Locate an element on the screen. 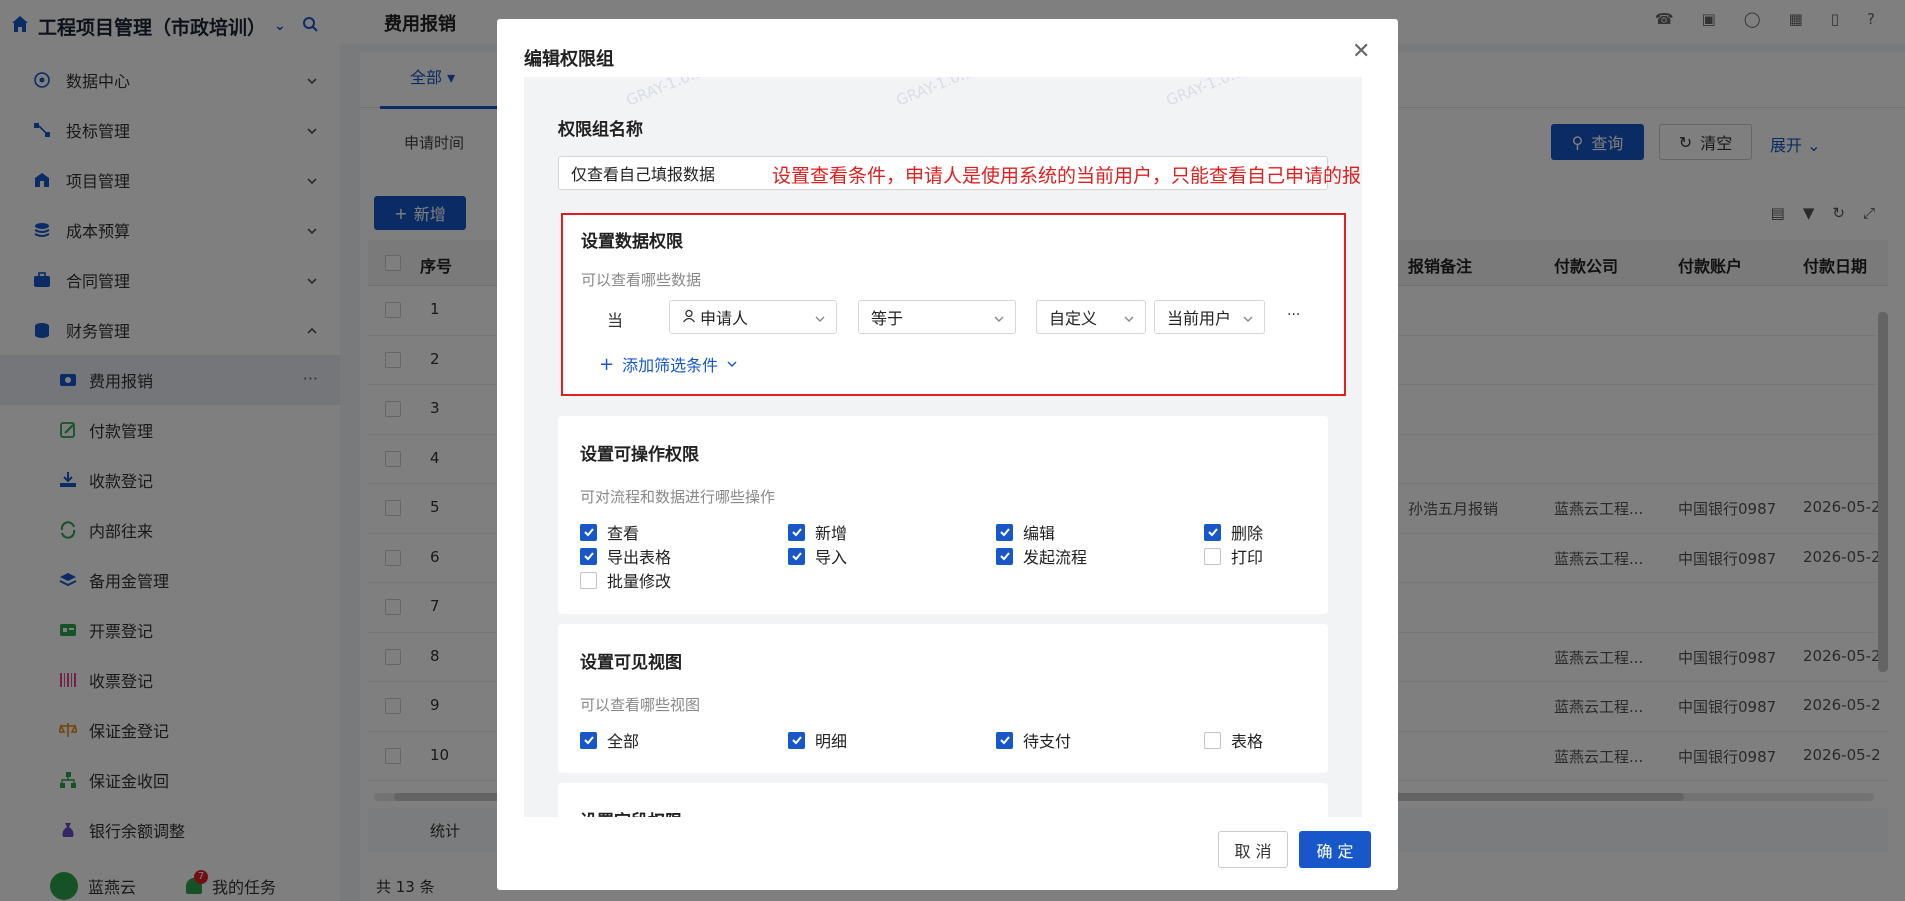 The height and width of the screenshot is (901, 1905). section-title: 设置可操作权限 is located at coordinates (639, 455).